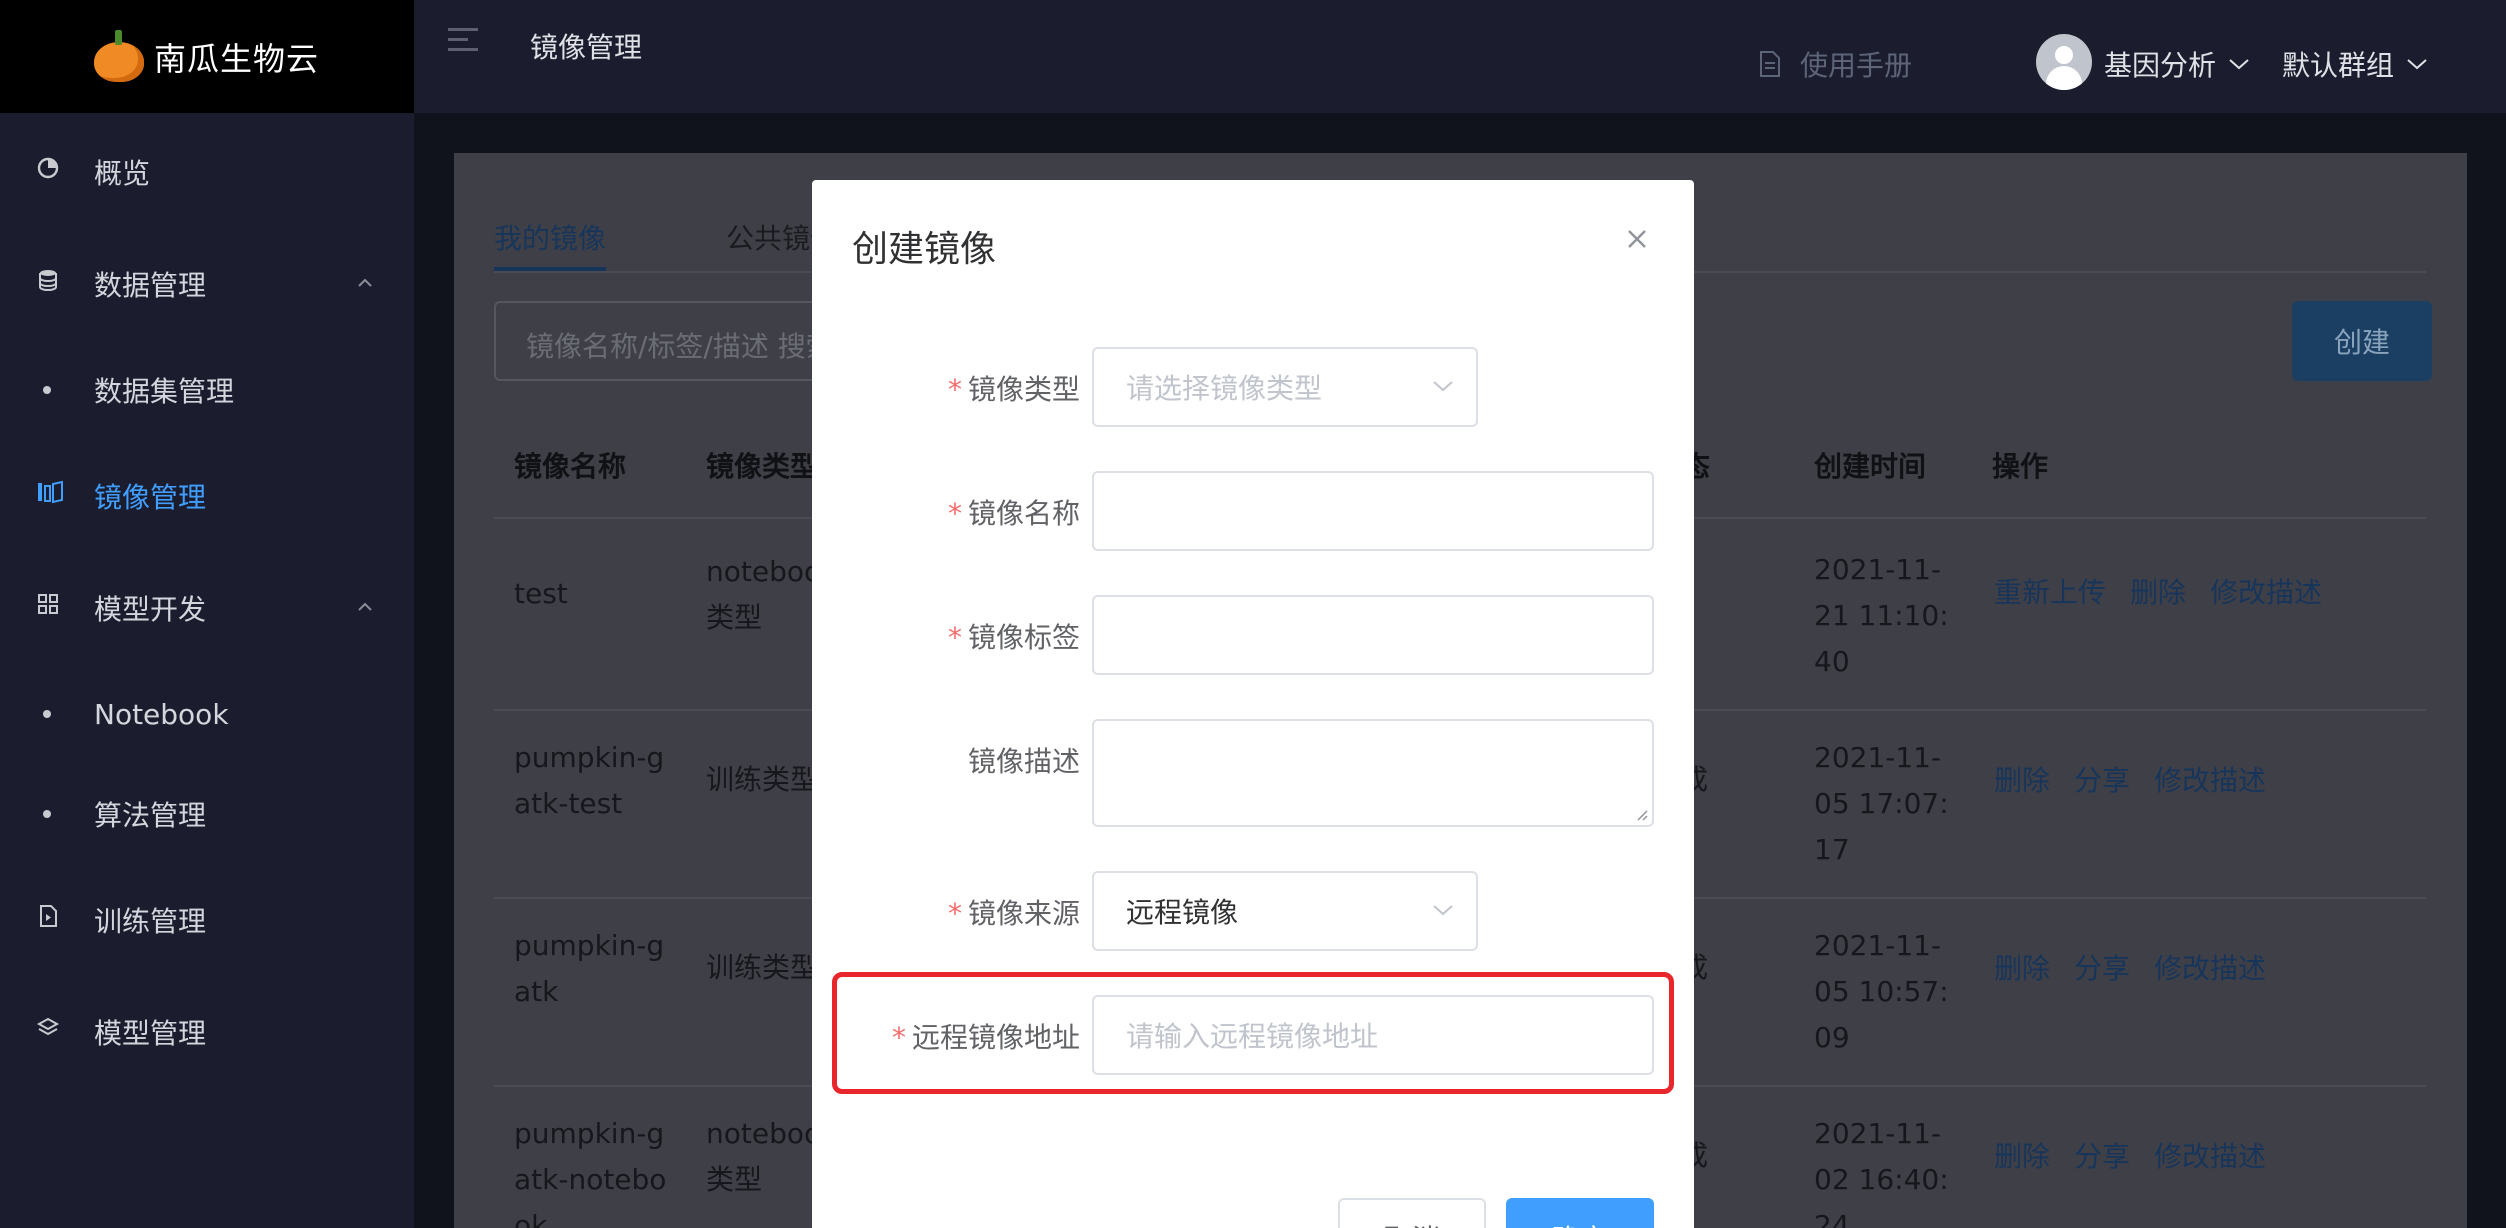  I want to click on confirm-button: 确定, so click(1580, 1213).